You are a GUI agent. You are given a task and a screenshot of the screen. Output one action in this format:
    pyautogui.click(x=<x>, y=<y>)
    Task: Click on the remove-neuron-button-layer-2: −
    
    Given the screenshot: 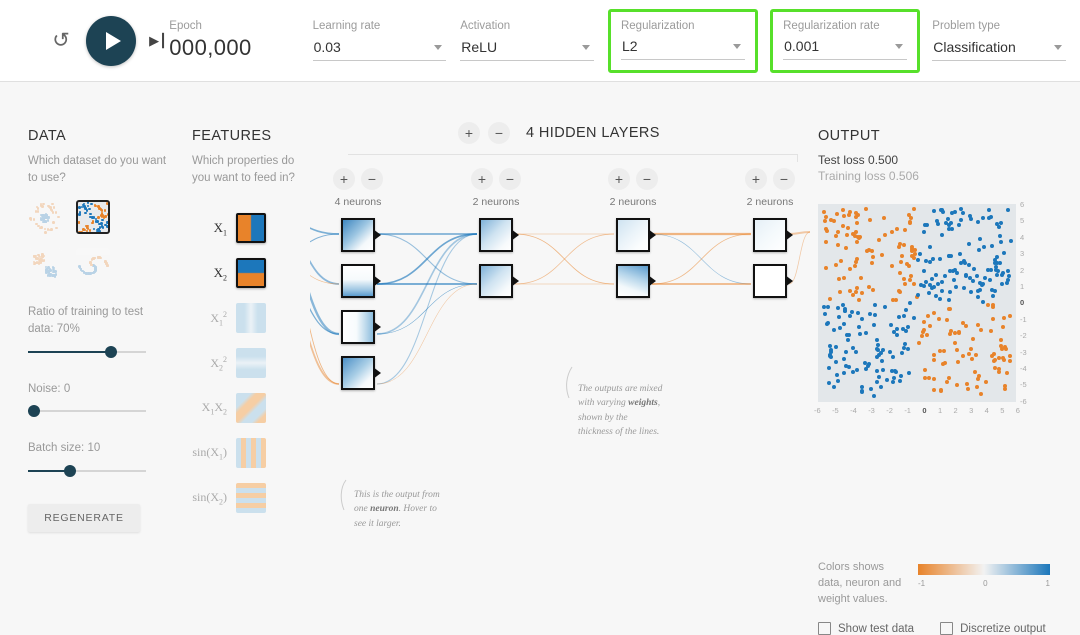 What is the action you would take?
    pyautogui.click(x=510, y=179)
    